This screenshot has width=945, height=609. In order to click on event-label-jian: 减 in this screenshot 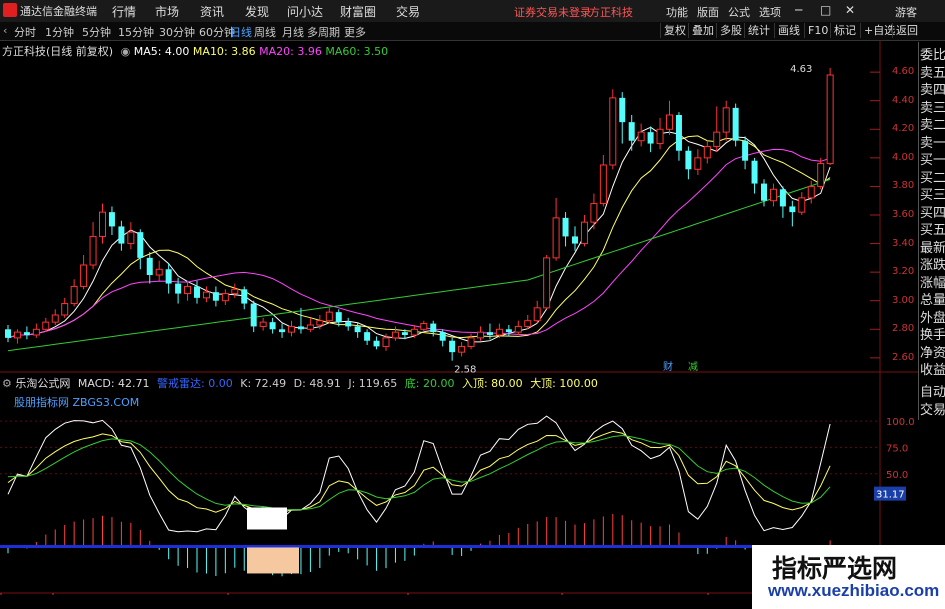, I will do `click(693, 367)`.